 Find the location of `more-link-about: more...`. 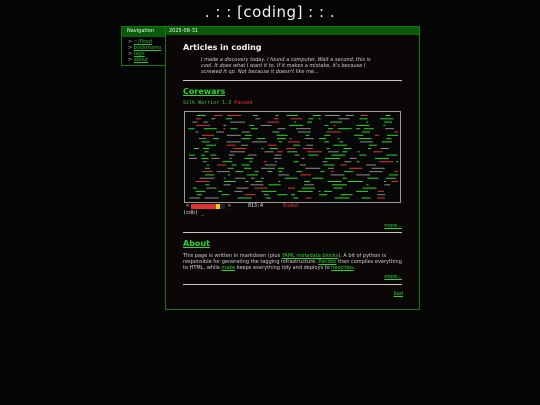

more-link-about: more... is located at coordinates (393, 277).